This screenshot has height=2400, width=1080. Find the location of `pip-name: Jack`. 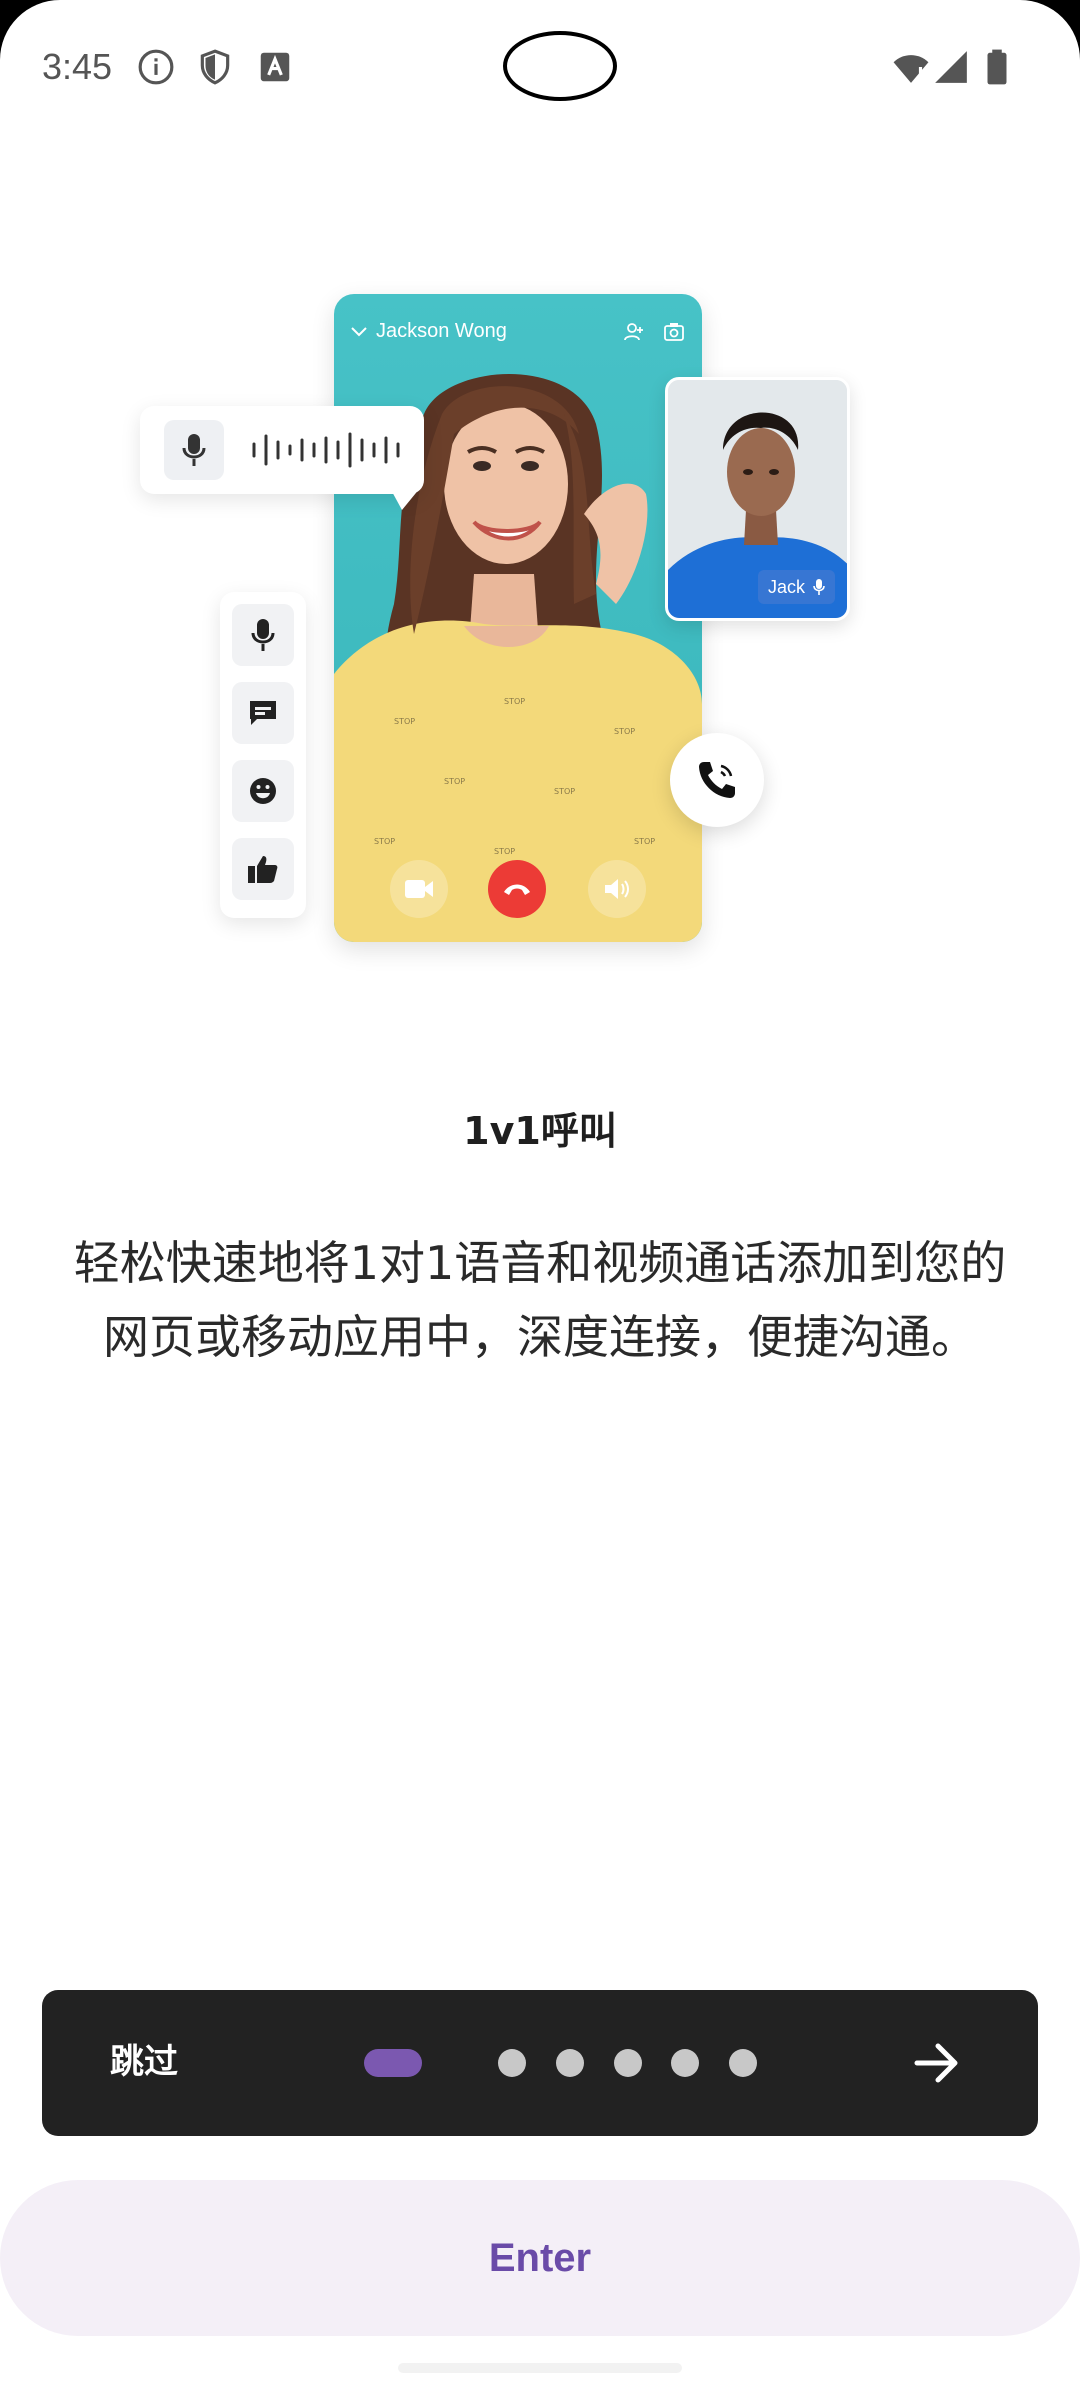

pip-name: Jack is located at coordinates (786, 586).